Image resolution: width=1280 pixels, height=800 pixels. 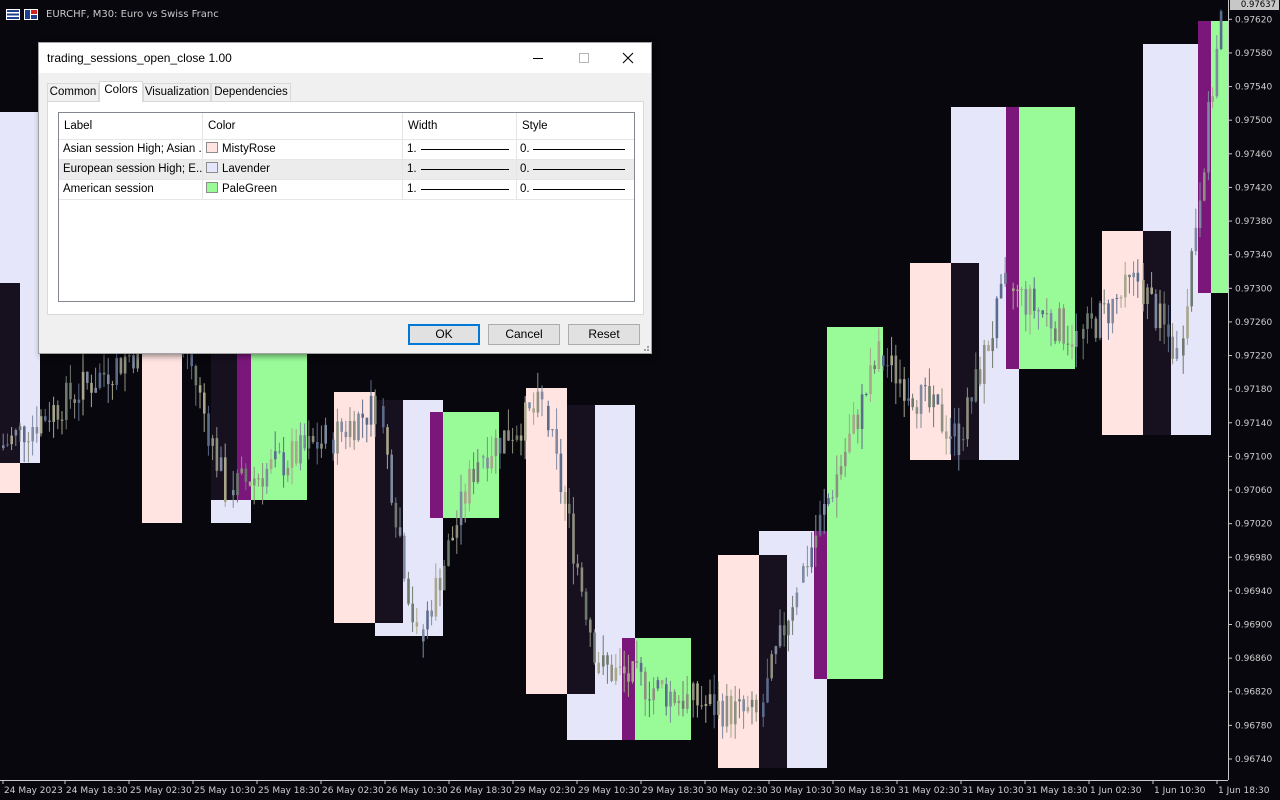 I want to click on resize-grip-icon, so click(x=645, y=347).